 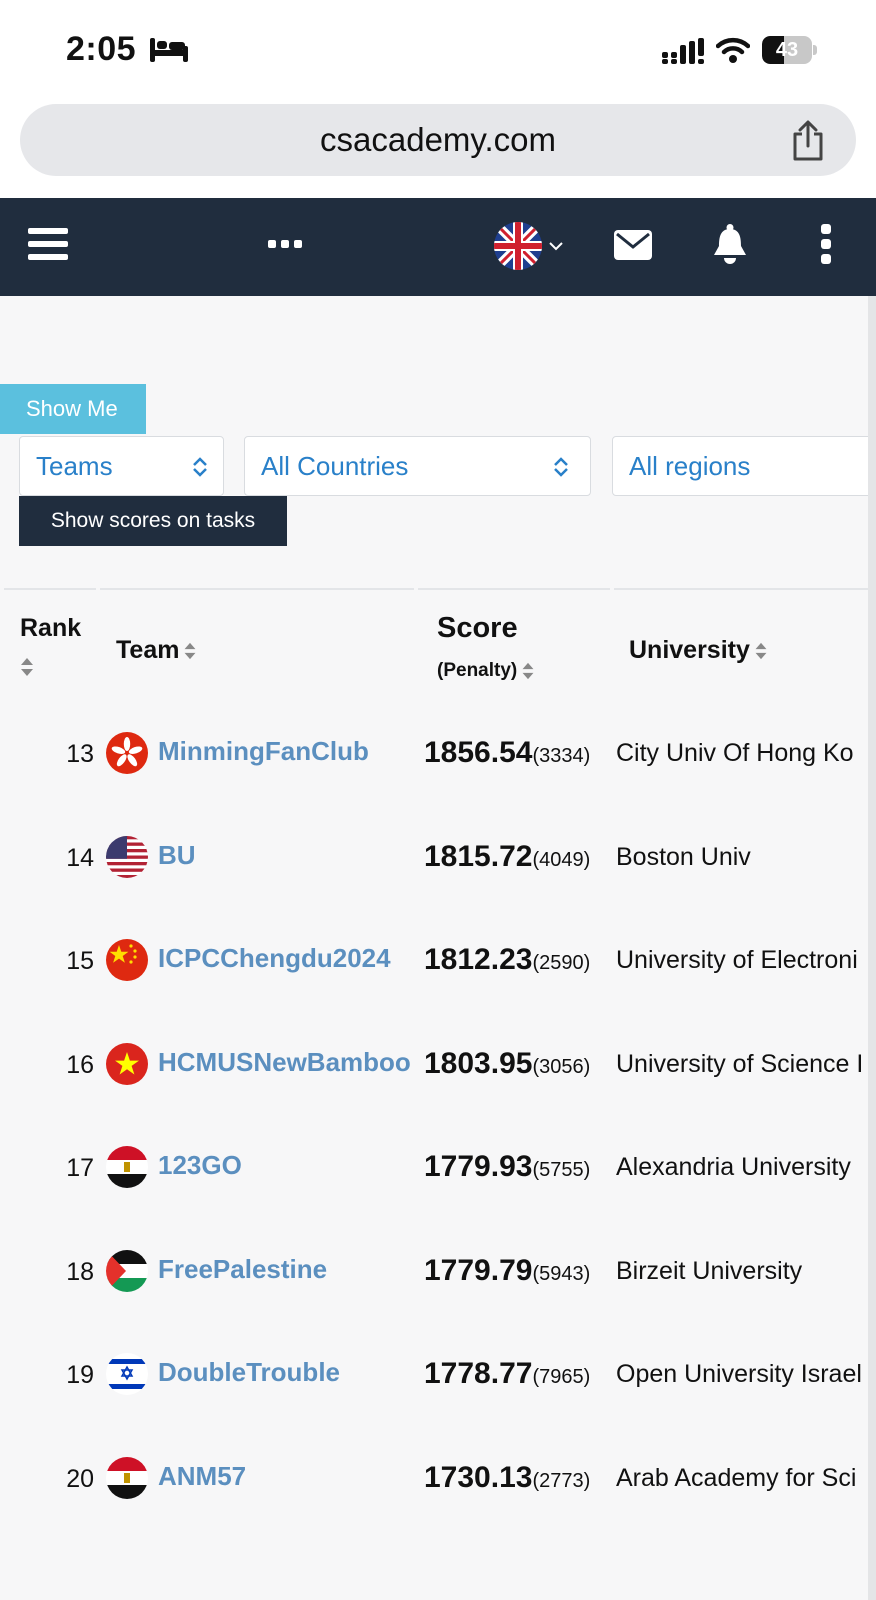 What do you see at coordinates (561, 1066) in the screenshot?
I see `penalty-value: (3056)` at bounding box center [561, 1066].